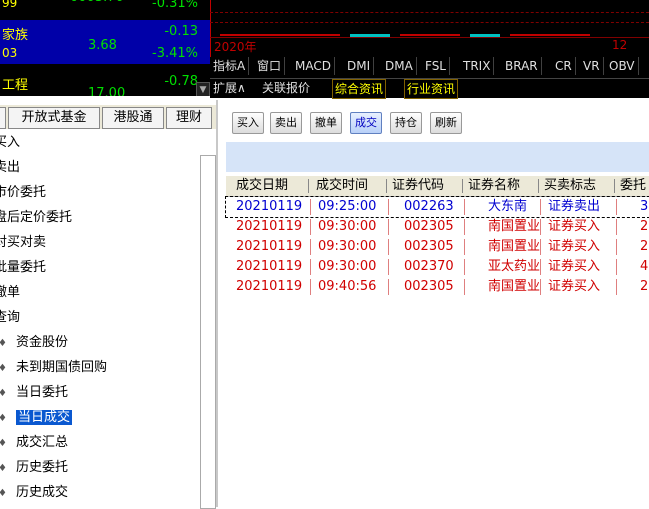 This screenshot has width=649, height=509. I want to click on table-row: 20210119 09:30:00 002370 亚太药业 证券买入 4, so click(437, 267).